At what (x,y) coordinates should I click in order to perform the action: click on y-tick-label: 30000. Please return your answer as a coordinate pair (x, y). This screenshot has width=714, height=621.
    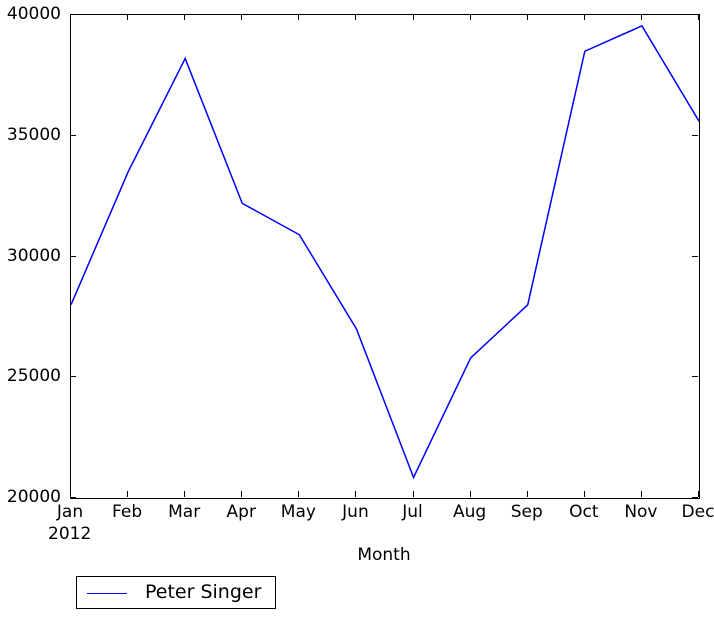
    Looking at the image, I should click on (33, 255).